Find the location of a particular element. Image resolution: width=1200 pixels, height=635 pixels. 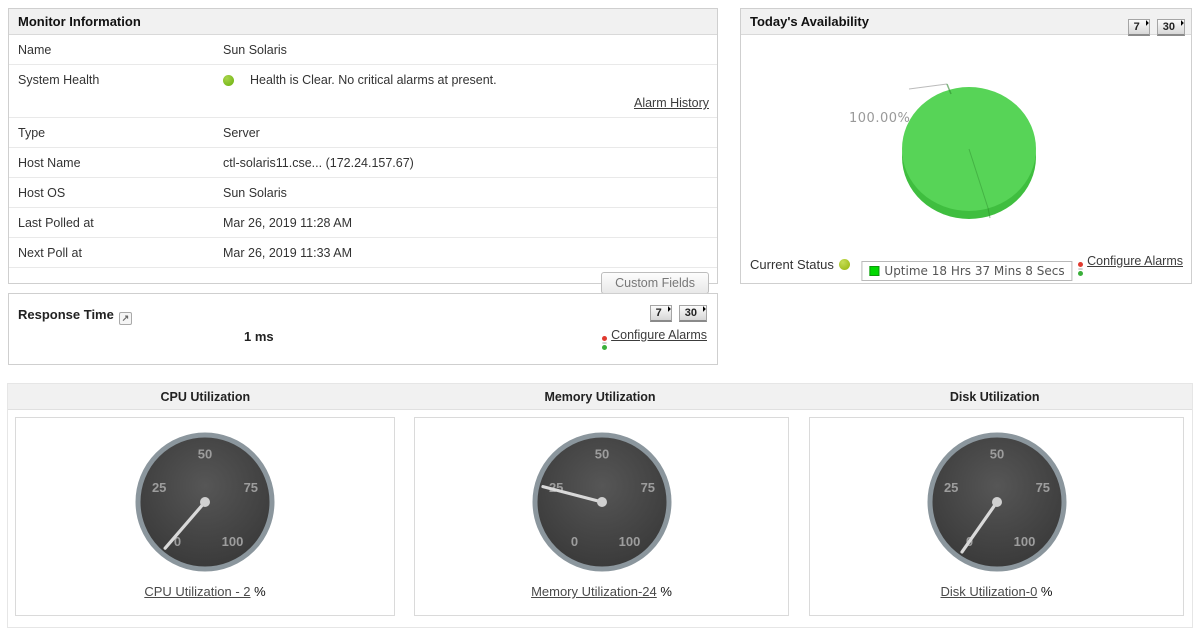

memory-utilization-header: Memory Utilization is located at coordinates (600, 397).